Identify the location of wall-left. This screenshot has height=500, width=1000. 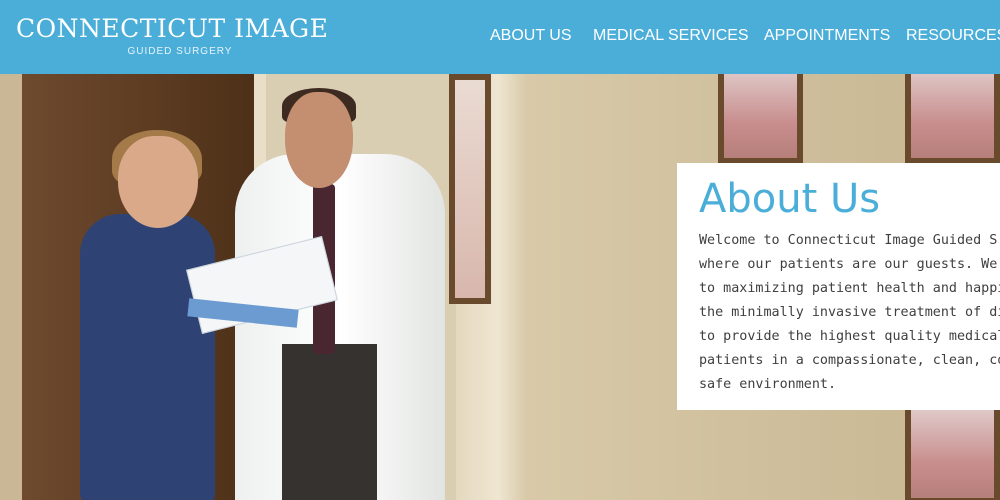
(11, 287).